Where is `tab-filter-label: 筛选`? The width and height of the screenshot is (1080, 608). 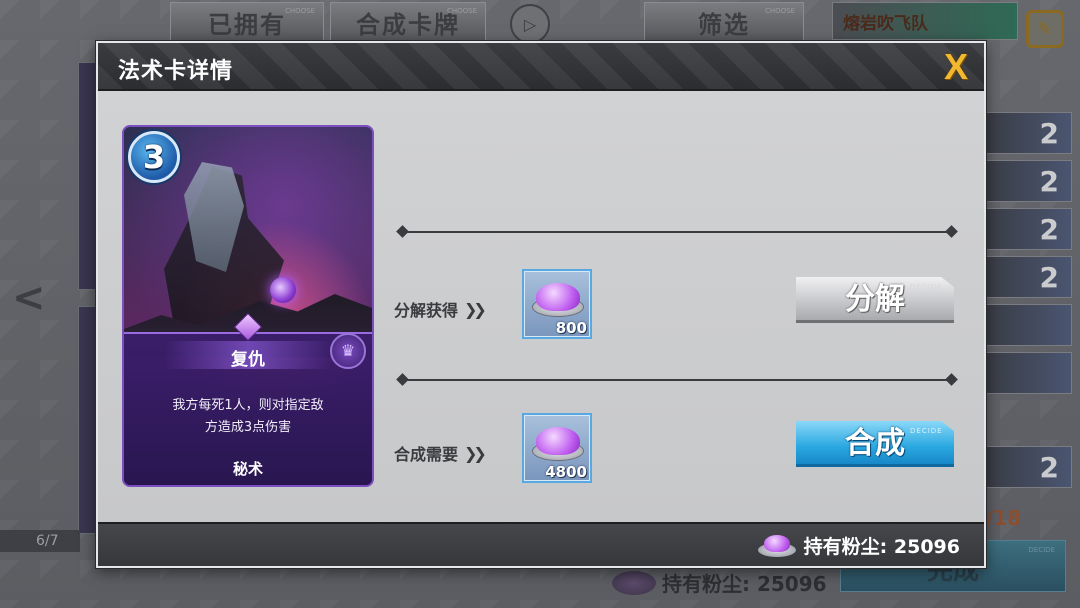 tab-filter-label: 筛选 is located at coordinates (724, 24).